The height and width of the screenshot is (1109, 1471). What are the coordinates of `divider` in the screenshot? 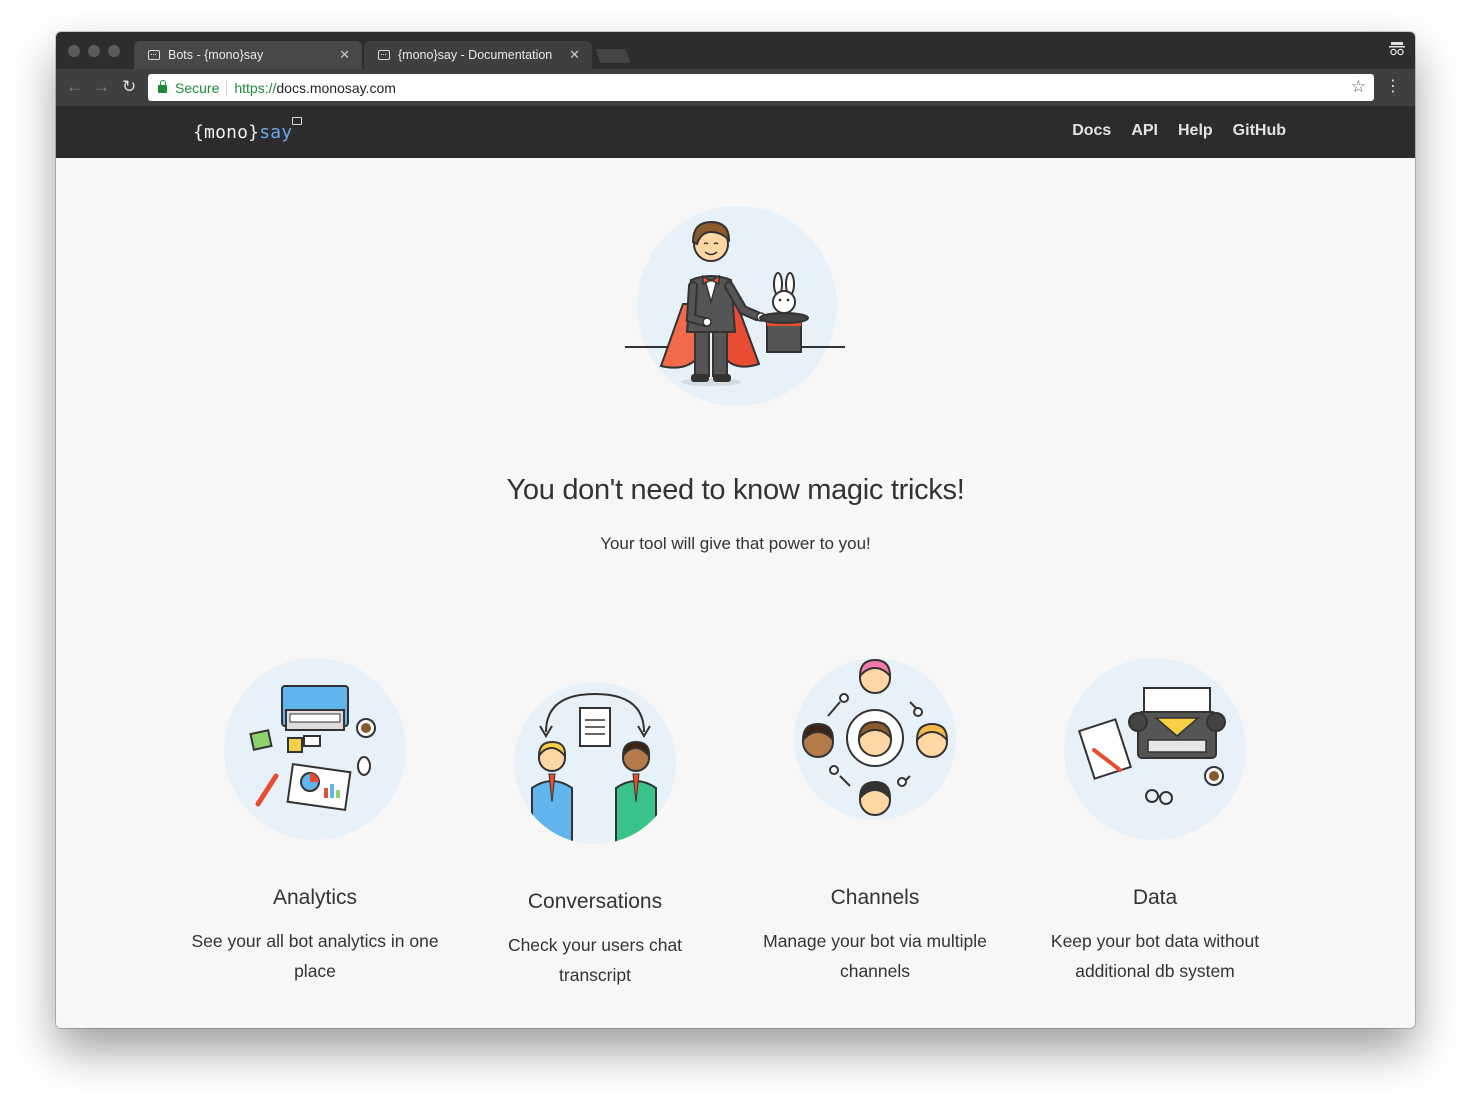 It's located at (227, 87).